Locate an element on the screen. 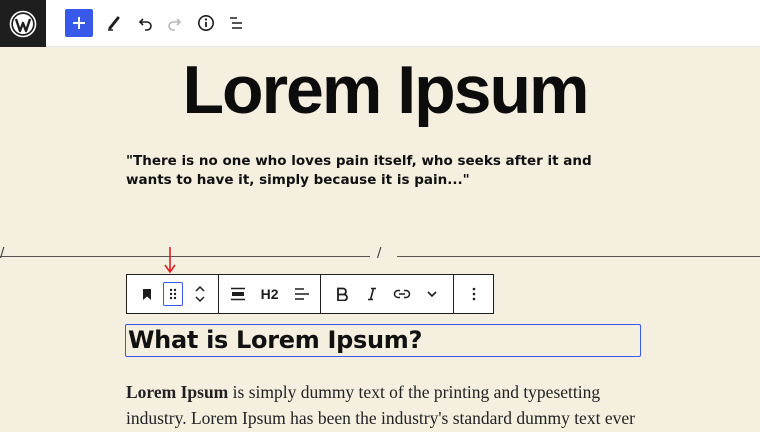 Image resolution: width=760 pixels, height=432 pixels. plus-icon is located at coordinates (79, 23).